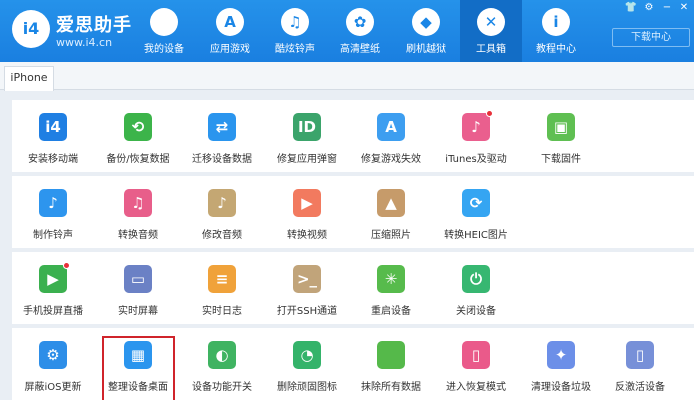 Image resolution: width=694 pixels, height=400 pixels. What do you see at coordinates (476, 311) in the screenshot?
I see `tool-label: 关闭设备` at bounding box center [476, 311].